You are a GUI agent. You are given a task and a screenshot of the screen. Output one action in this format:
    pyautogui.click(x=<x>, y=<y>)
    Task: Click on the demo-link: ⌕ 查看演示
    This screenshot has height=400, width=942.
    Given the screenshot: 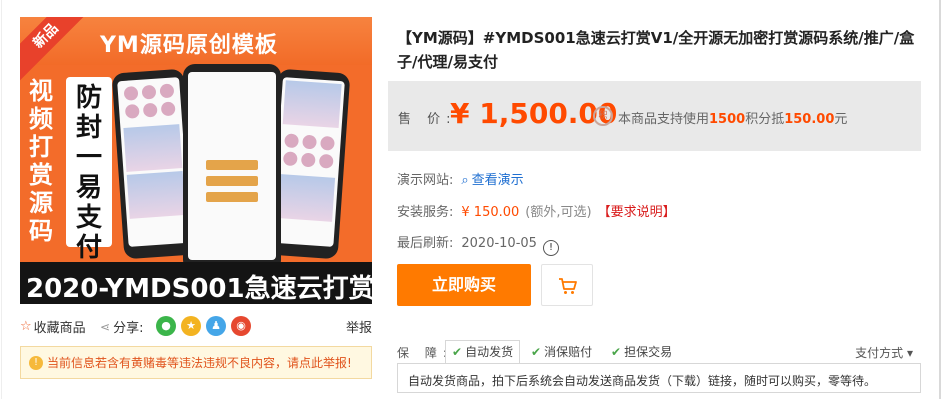 What is the action you would take?
    pyautogui.click(x=492, y=180)
    